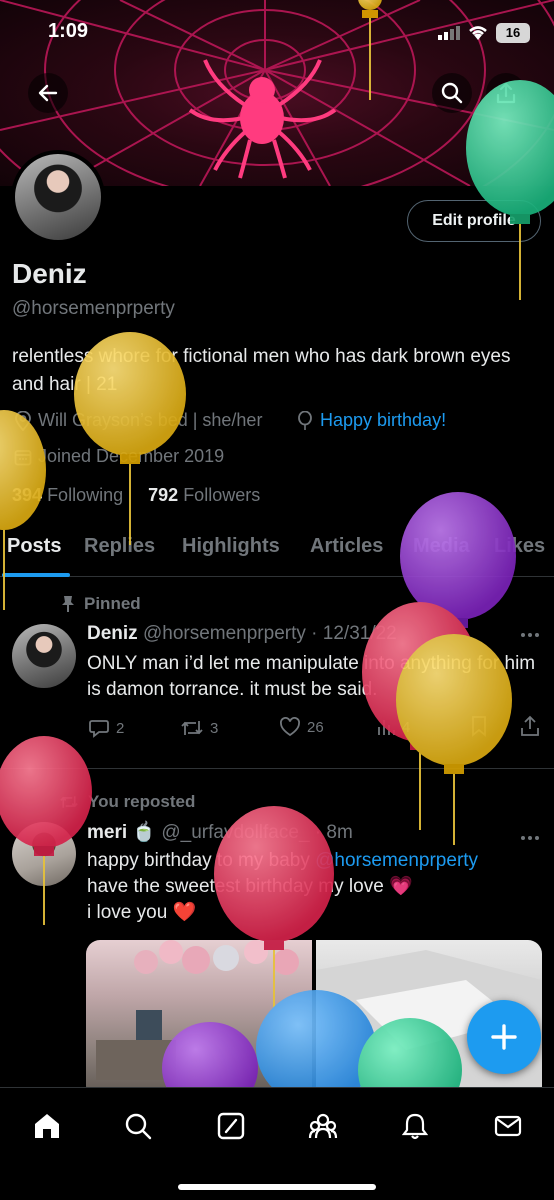  Describe the element at coordinates (142, 801) in the screenshot. I see `repost-context-label: You reposted` at that location.